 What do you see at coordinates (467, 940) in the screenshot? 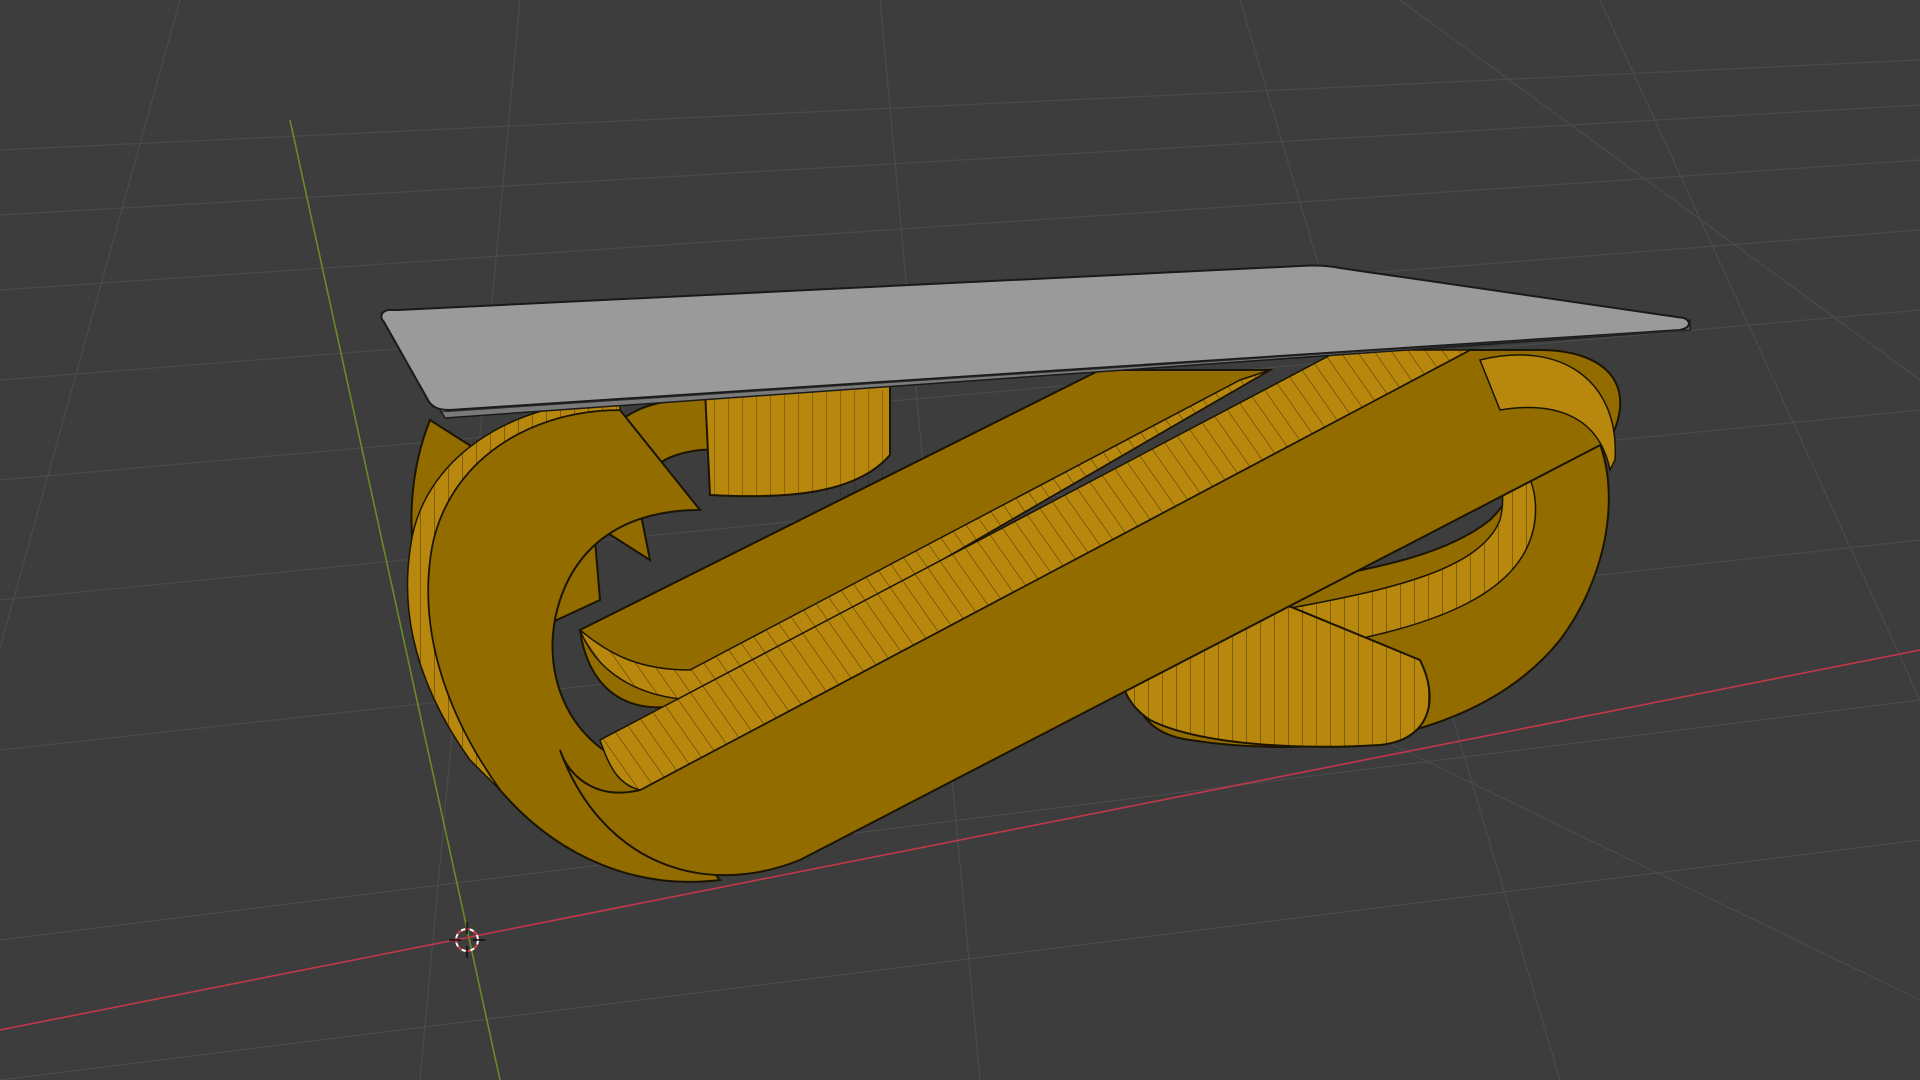
I see `3d-cursor-icon` at bounding box center [467, 940].